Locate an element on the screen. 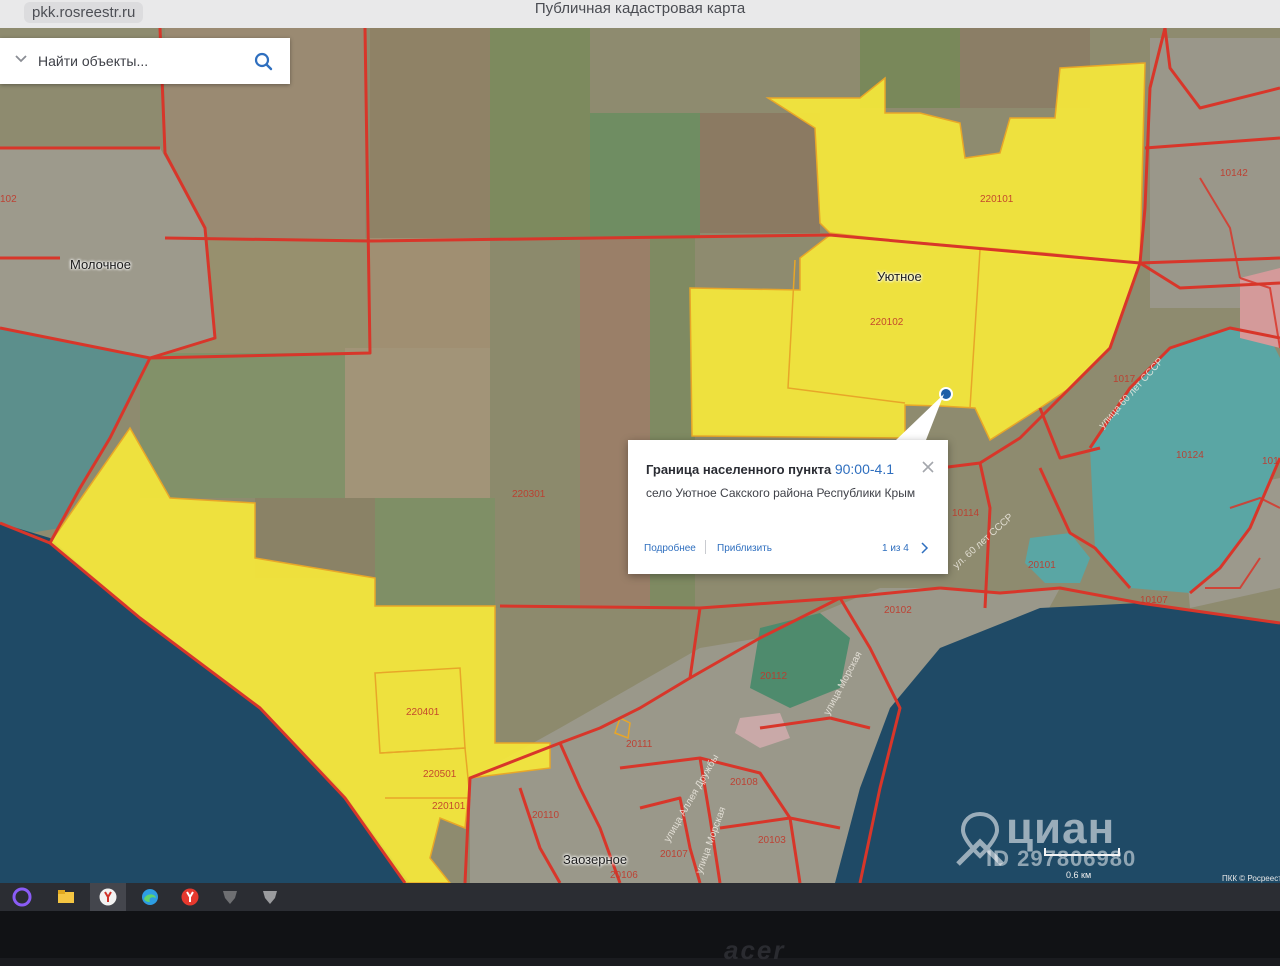 Image resolution: width=1280 pixels, height=966 pixels. parcel-label: 101 is located at coordinates (1270, 461).